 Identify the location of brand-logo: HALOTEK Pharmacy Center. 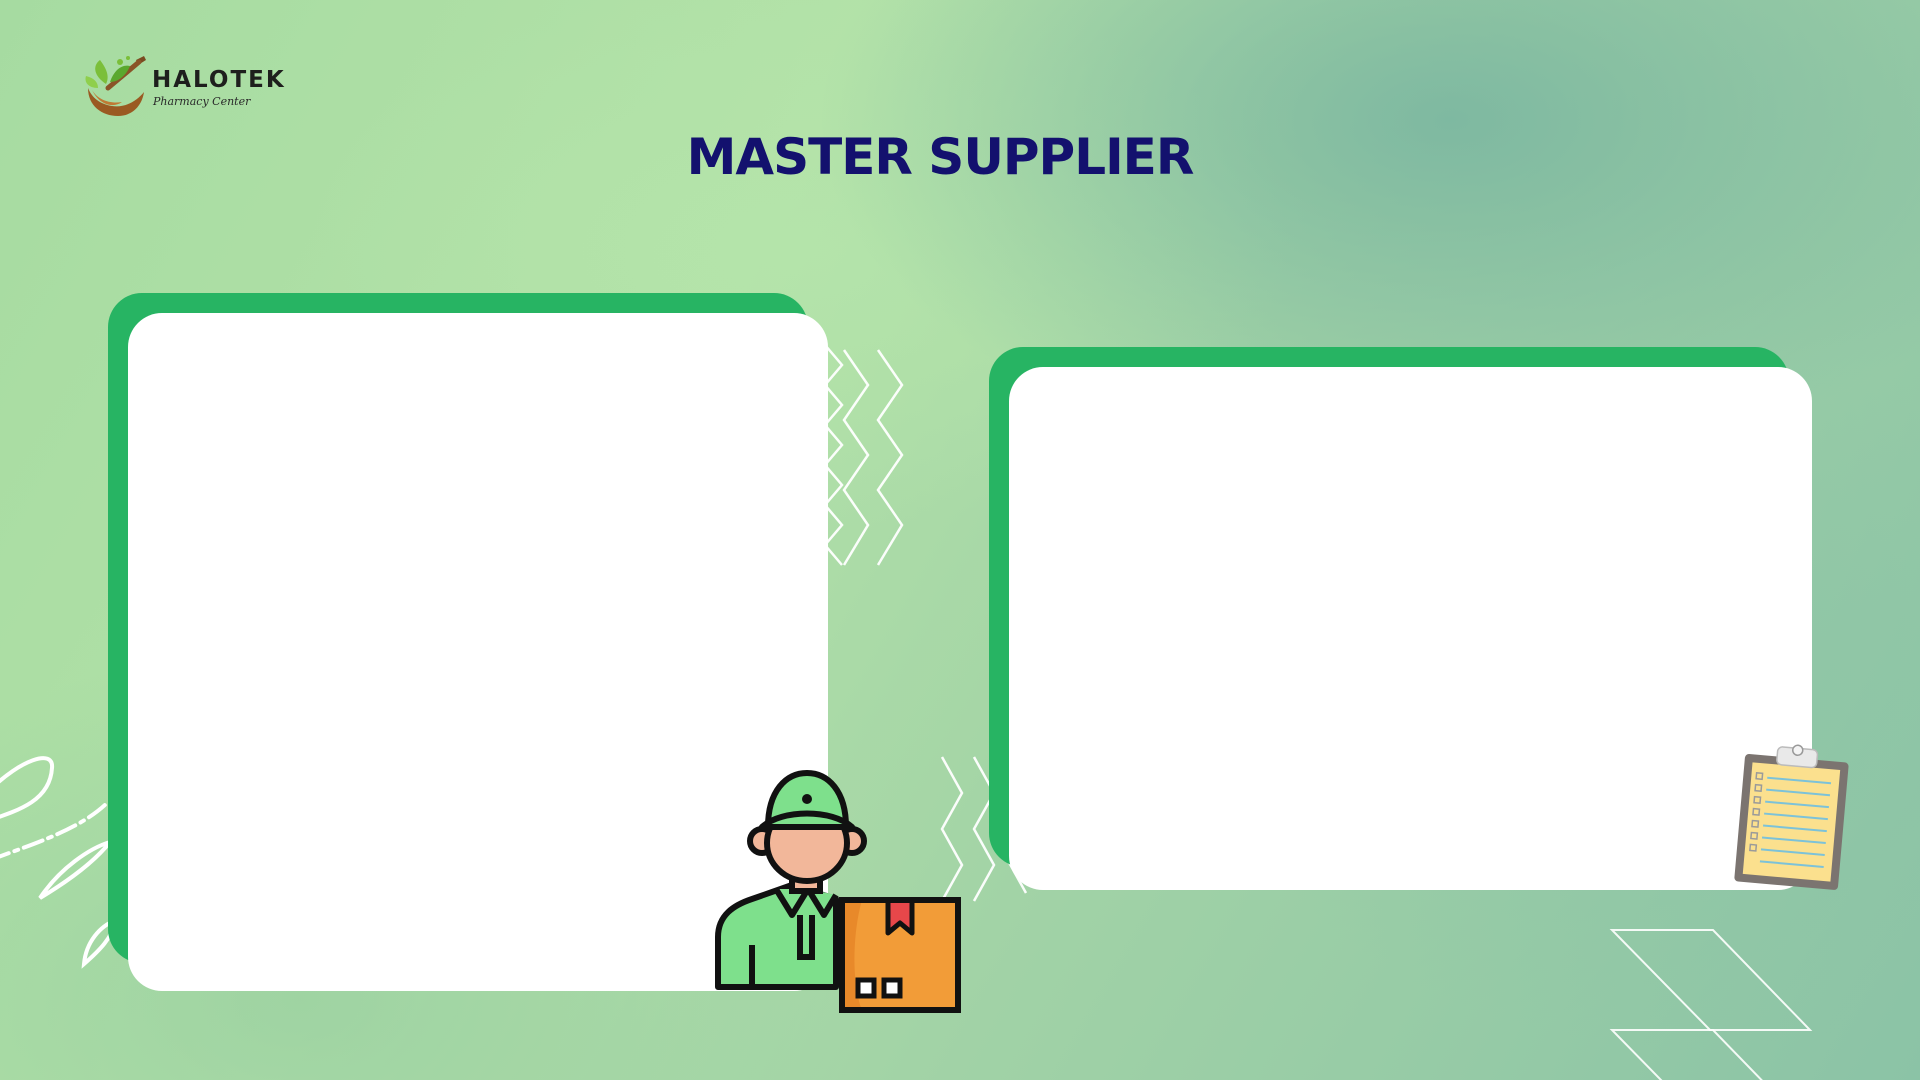
(189, 86).